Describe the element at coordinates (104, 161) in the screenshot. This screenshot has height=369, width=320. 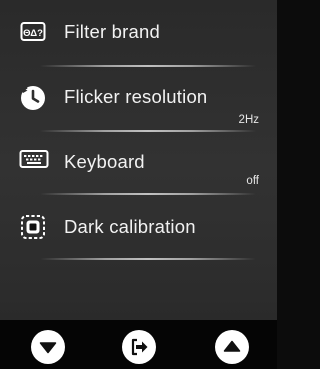
I see `menu-item-label: Keyboard` at that location.